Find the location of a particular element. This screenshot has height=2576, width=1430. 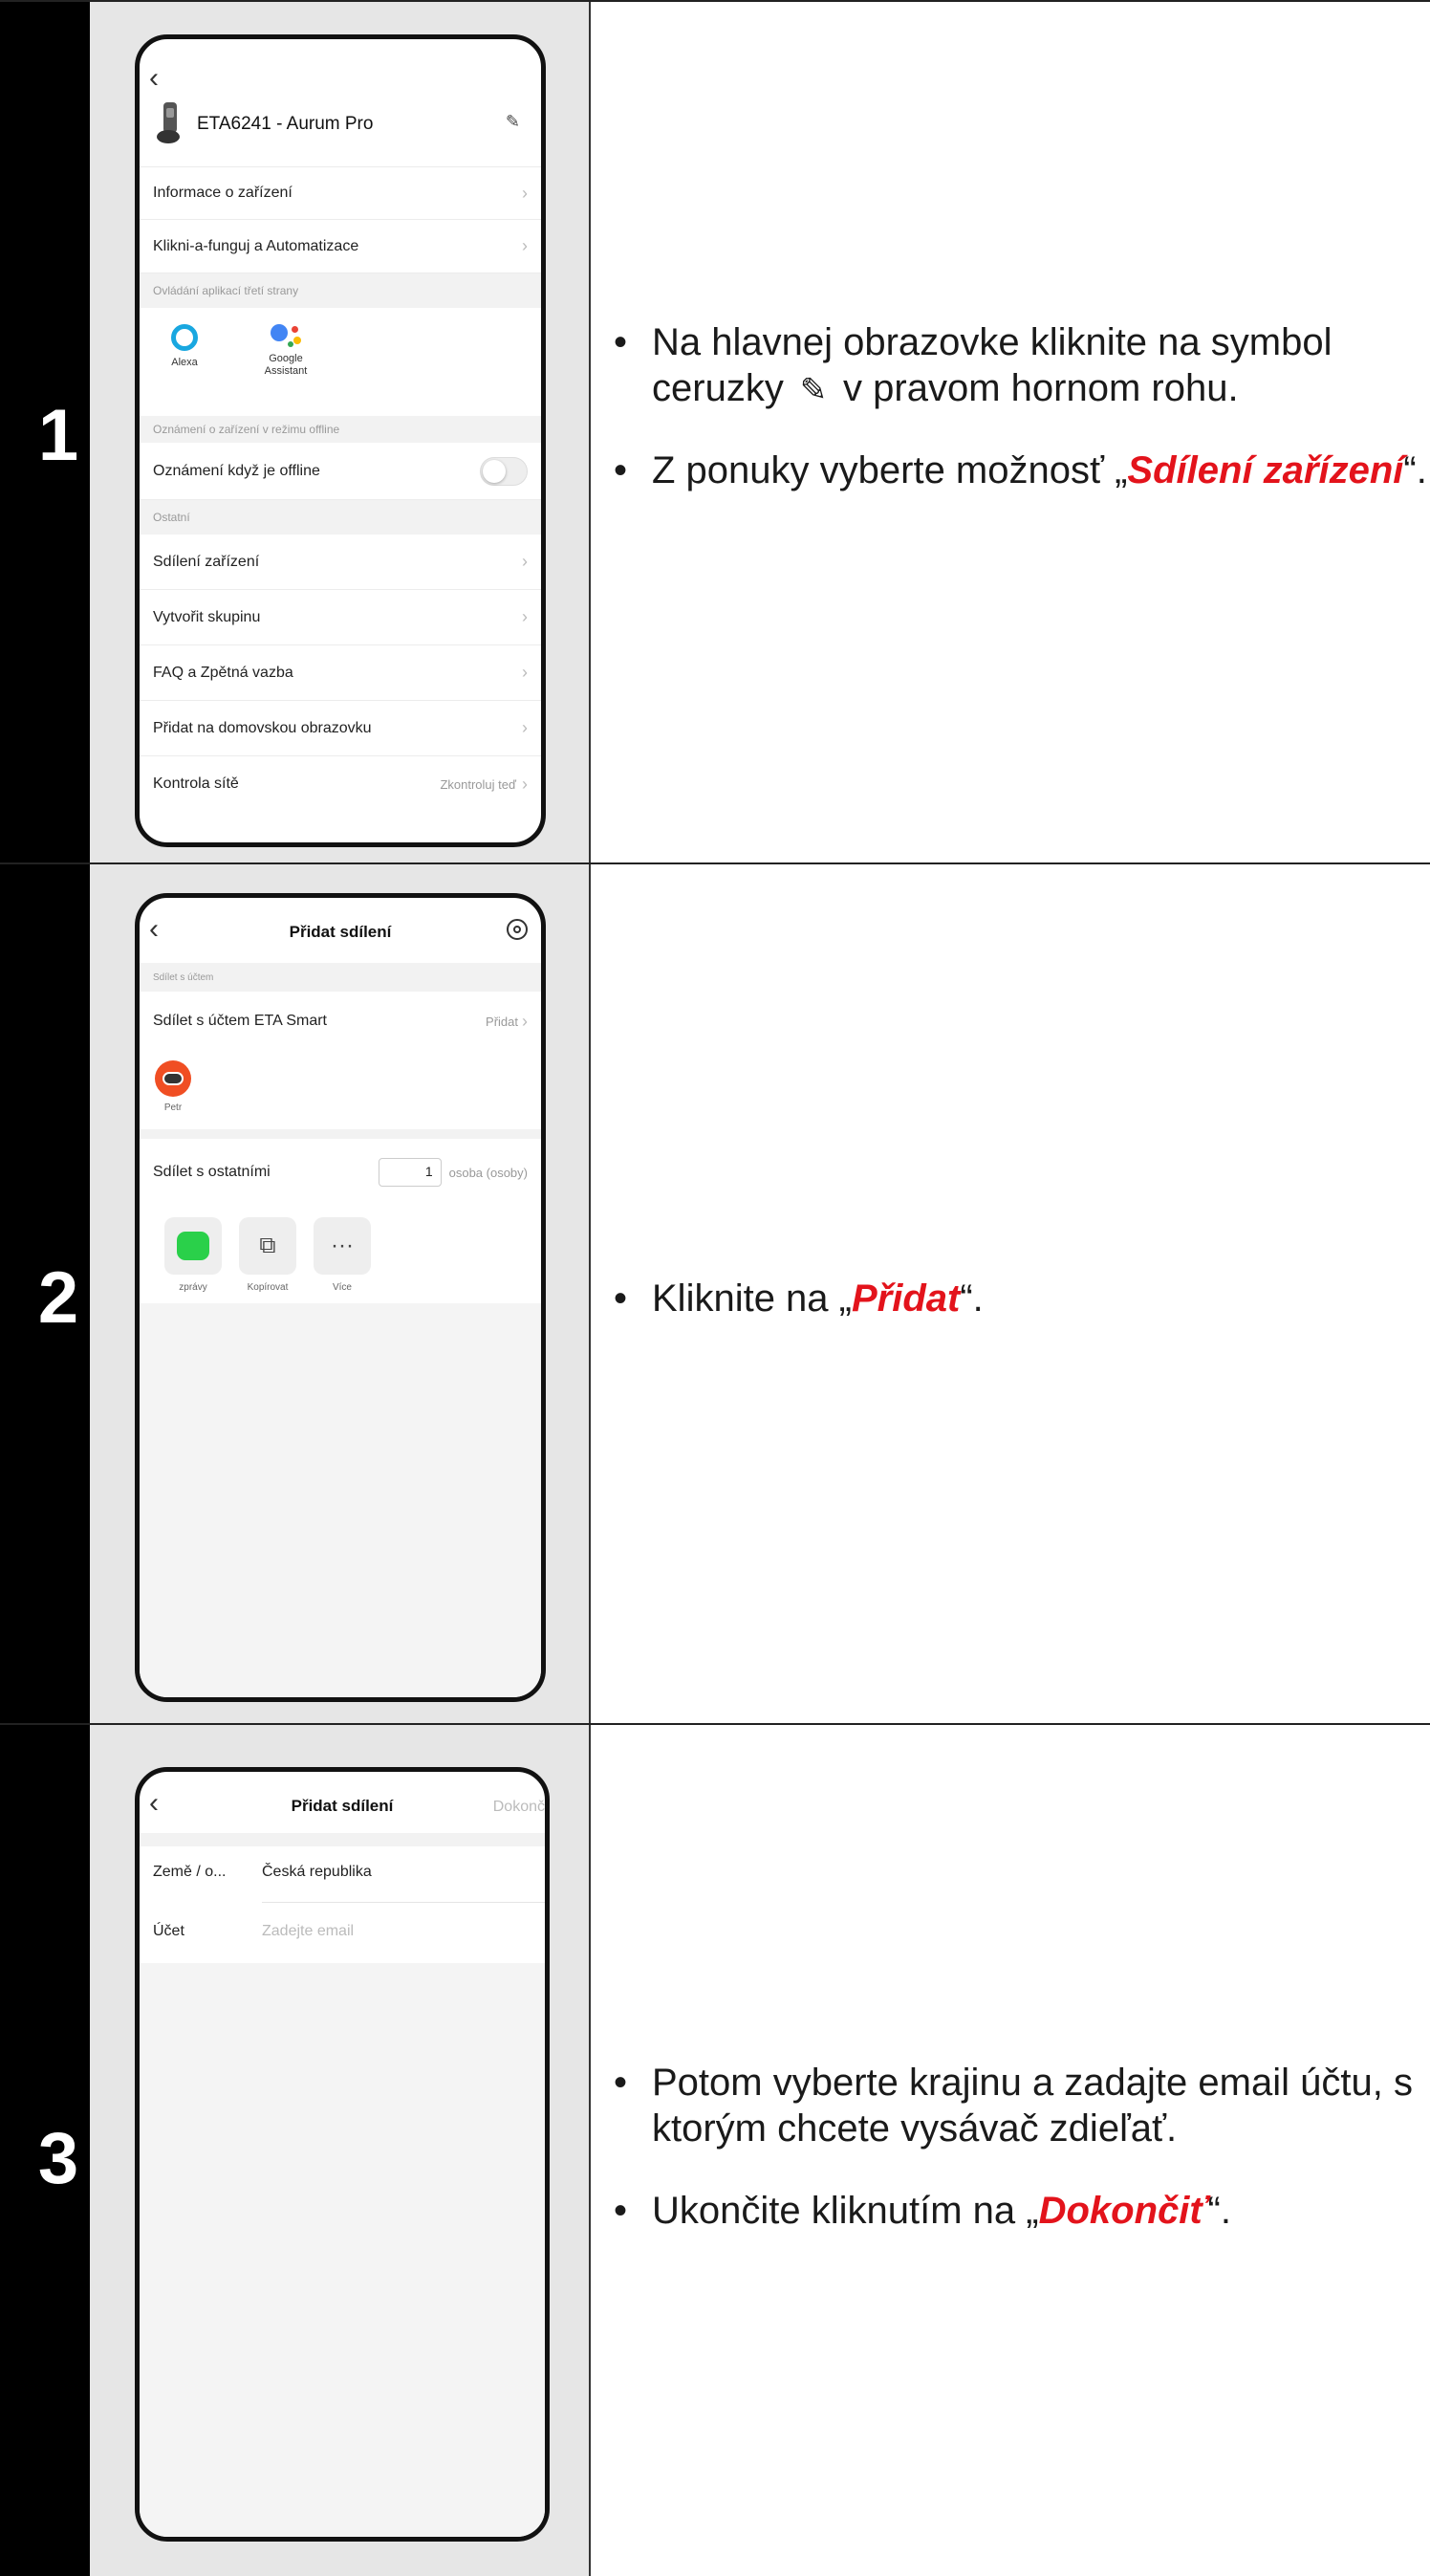

user-avatar is located at coordinates (173, 1078).